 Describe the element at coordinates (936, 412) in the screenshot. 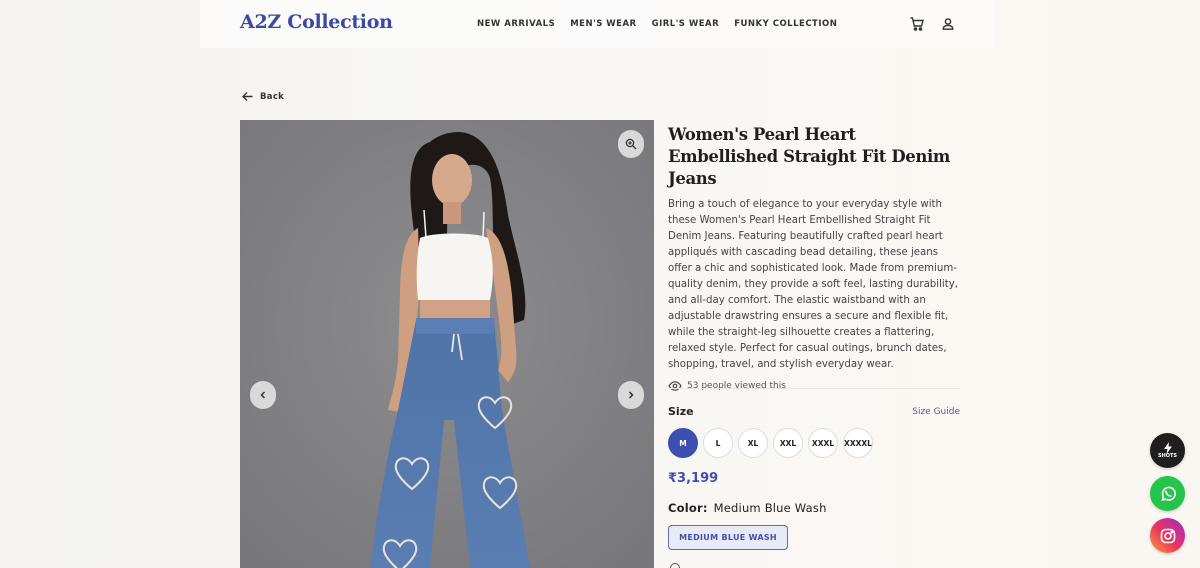

I see `size-guide-link: Size Guide` at that location.